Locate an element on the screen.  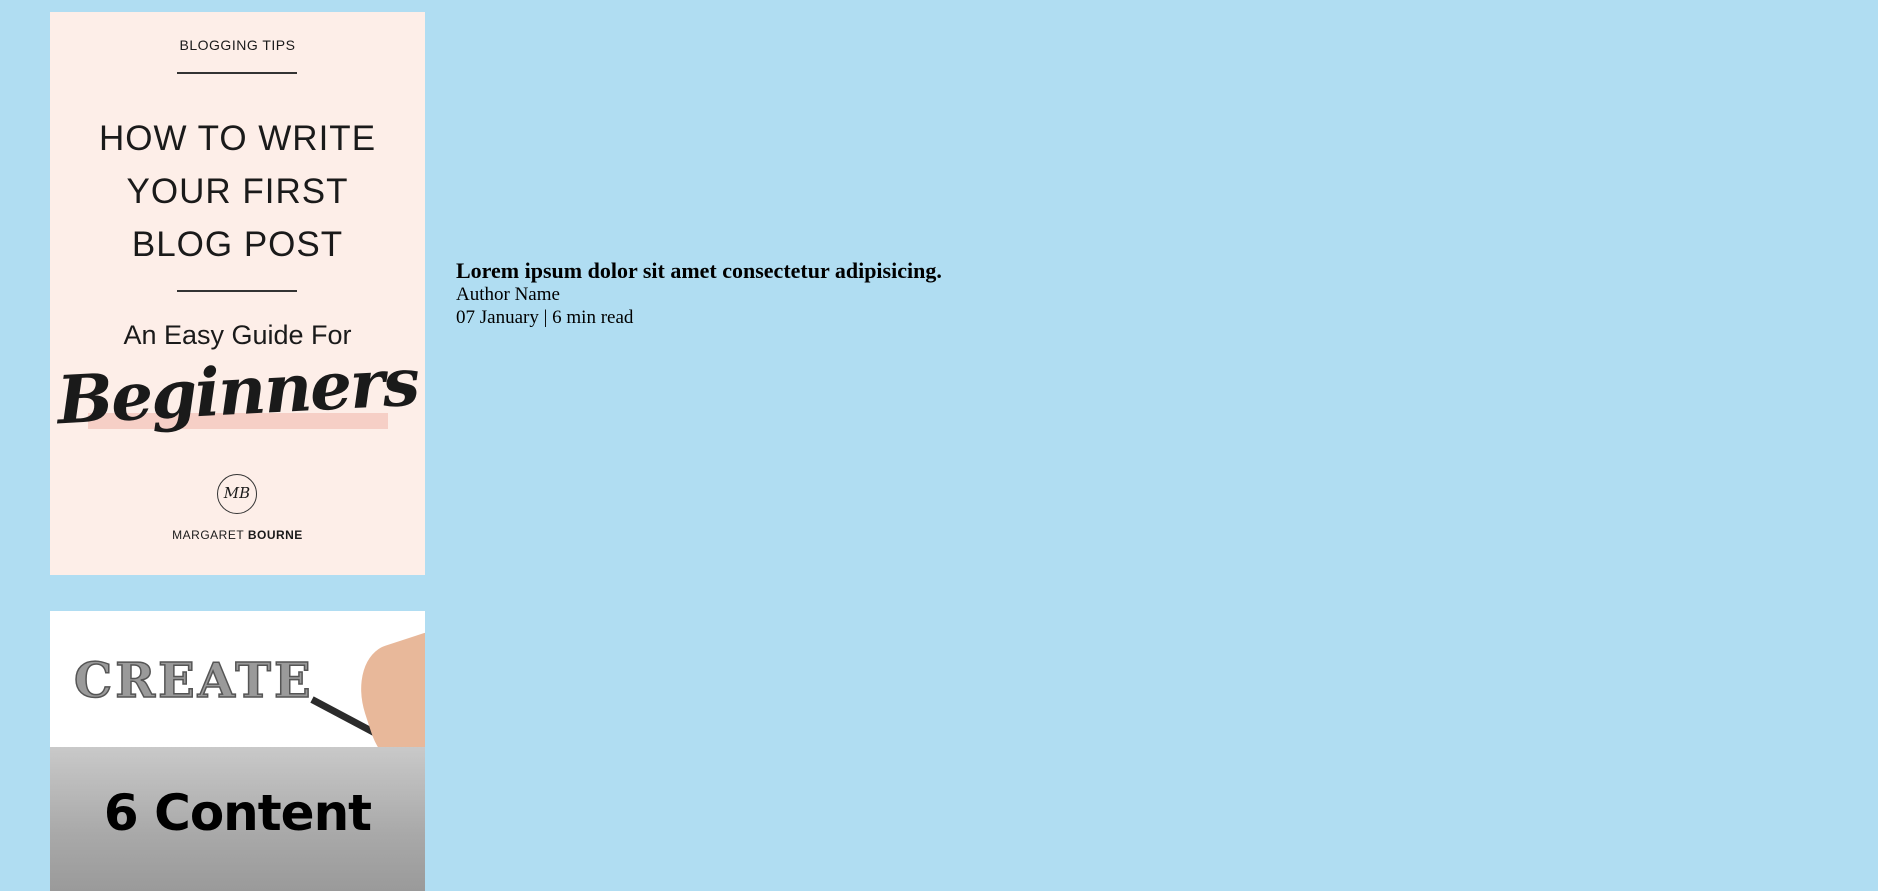
blog-post-card: CREATE 6 Content is located at coordinates (237, 751).